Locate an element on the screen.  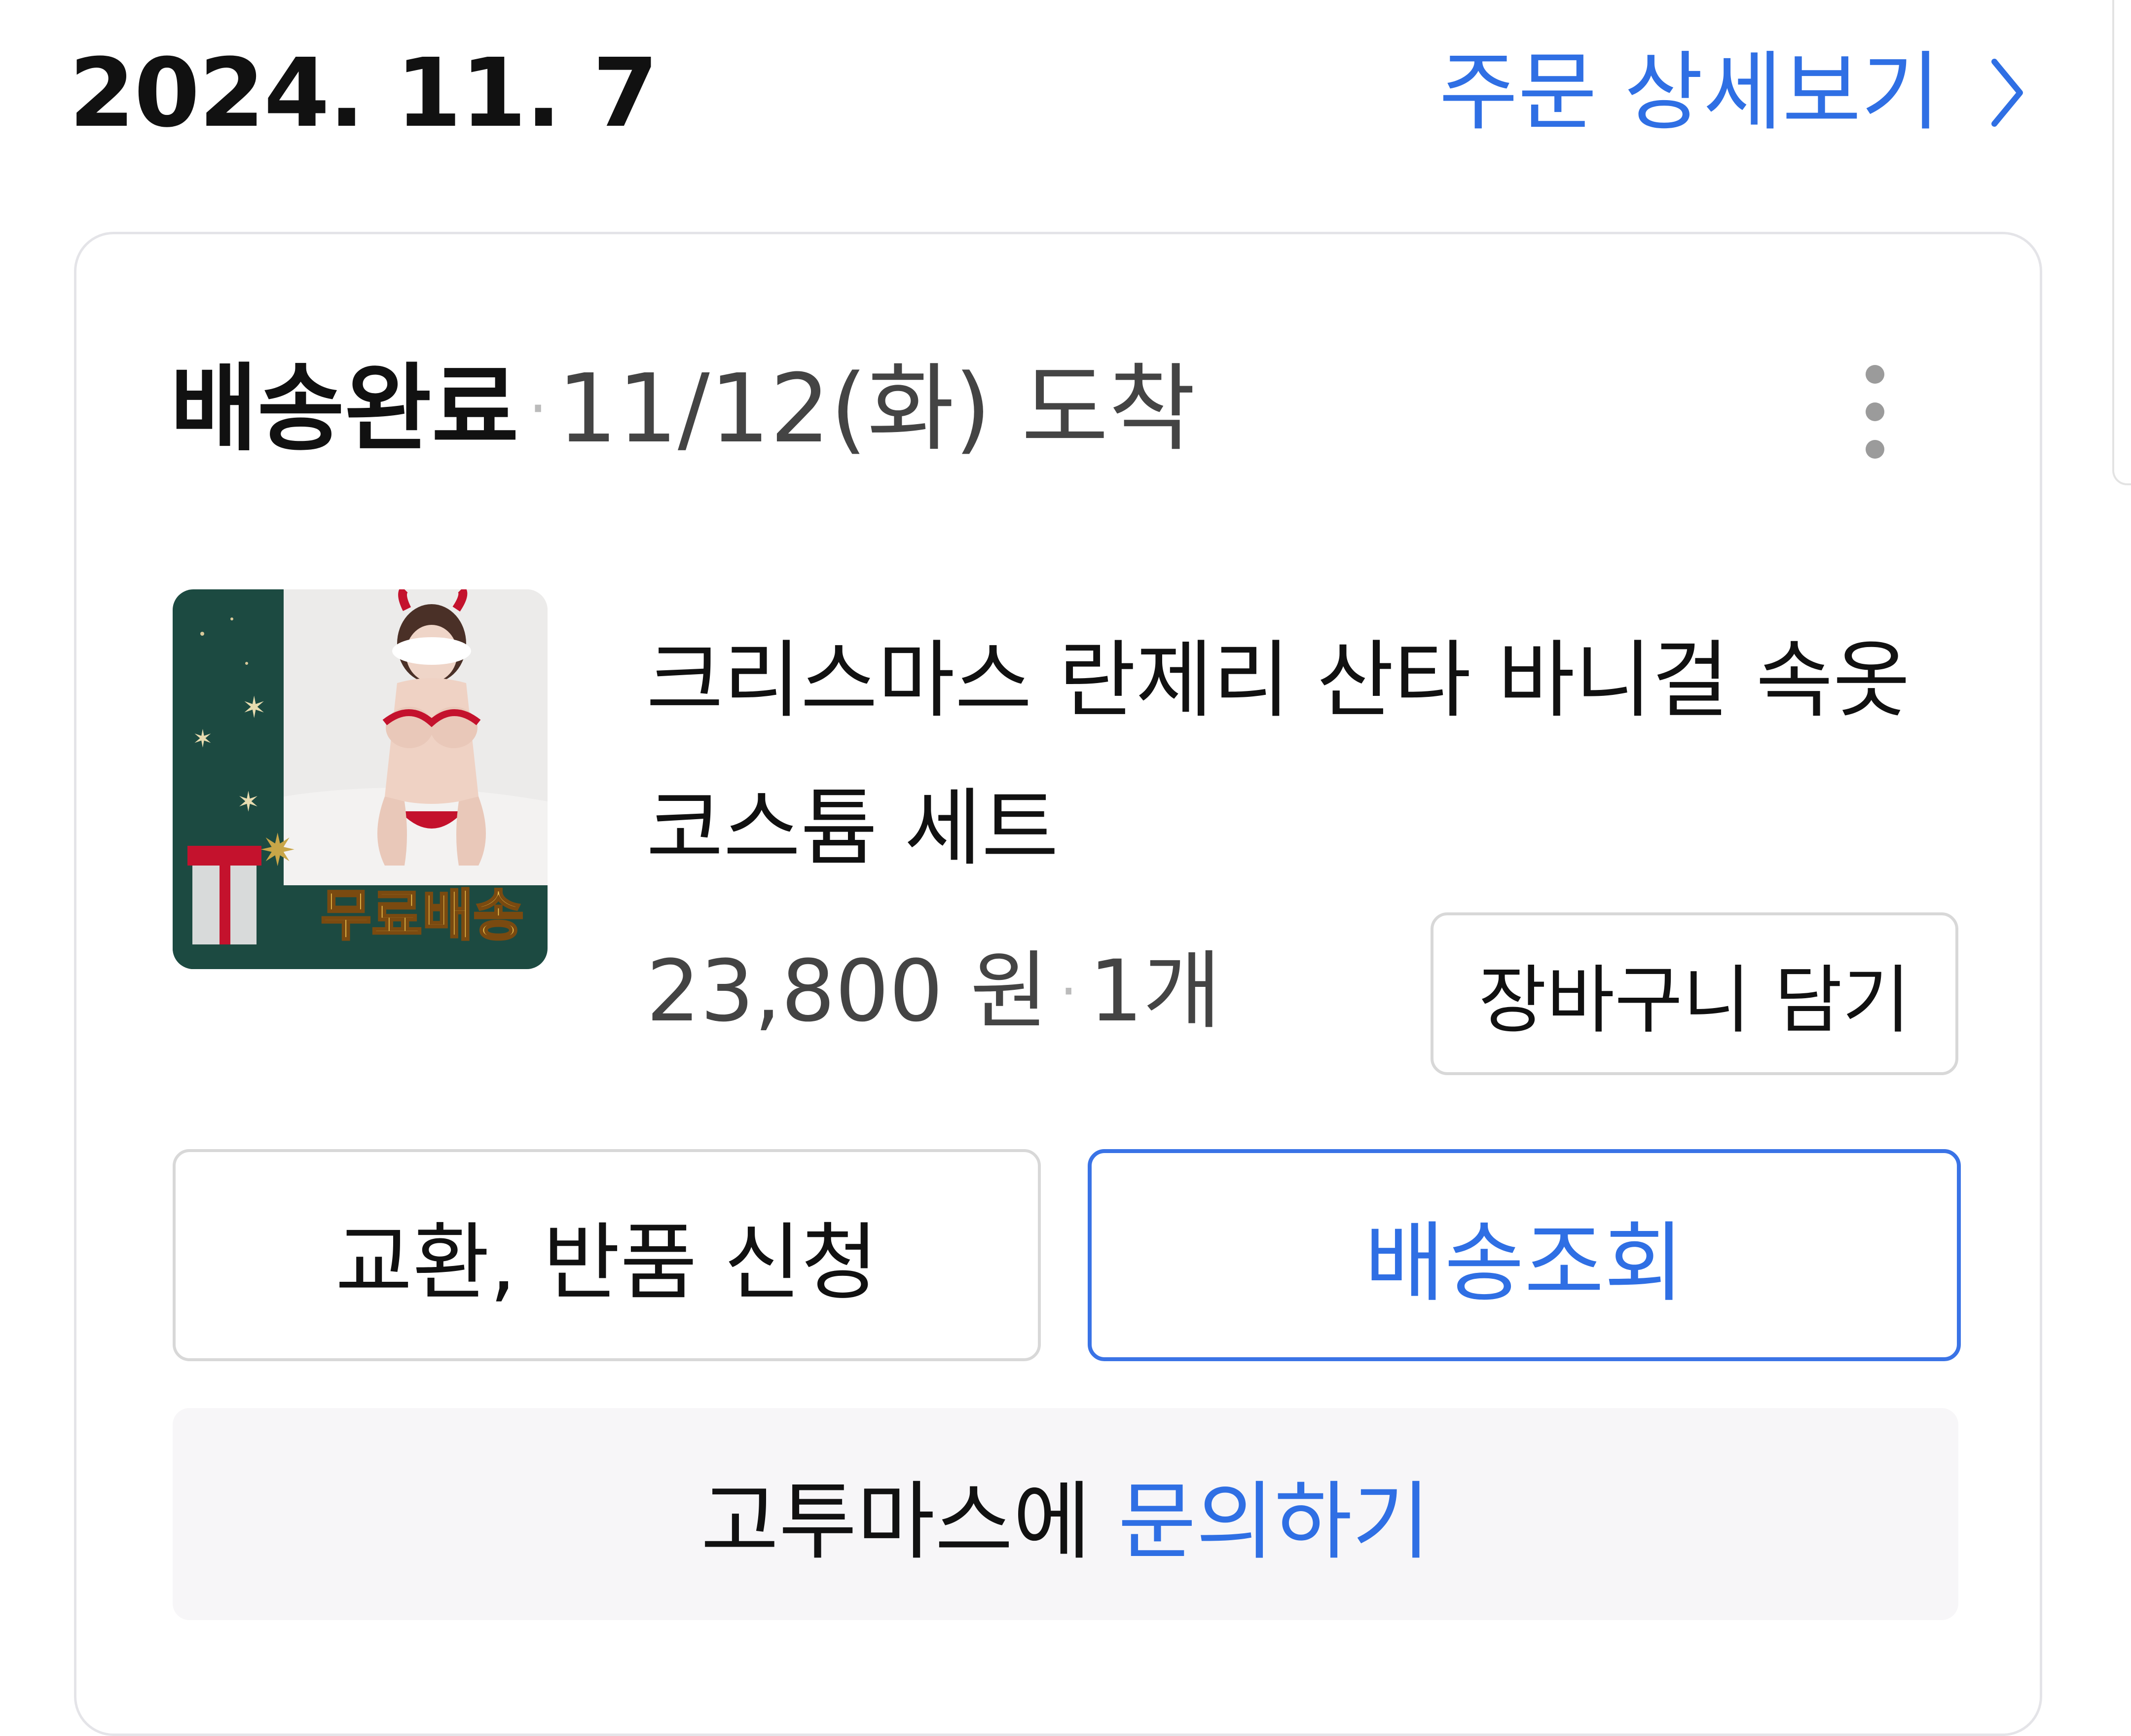
product-thumbnail: ✶ ✶ ✶ ✷ 무료배송 is located at coordinates (360, 779).